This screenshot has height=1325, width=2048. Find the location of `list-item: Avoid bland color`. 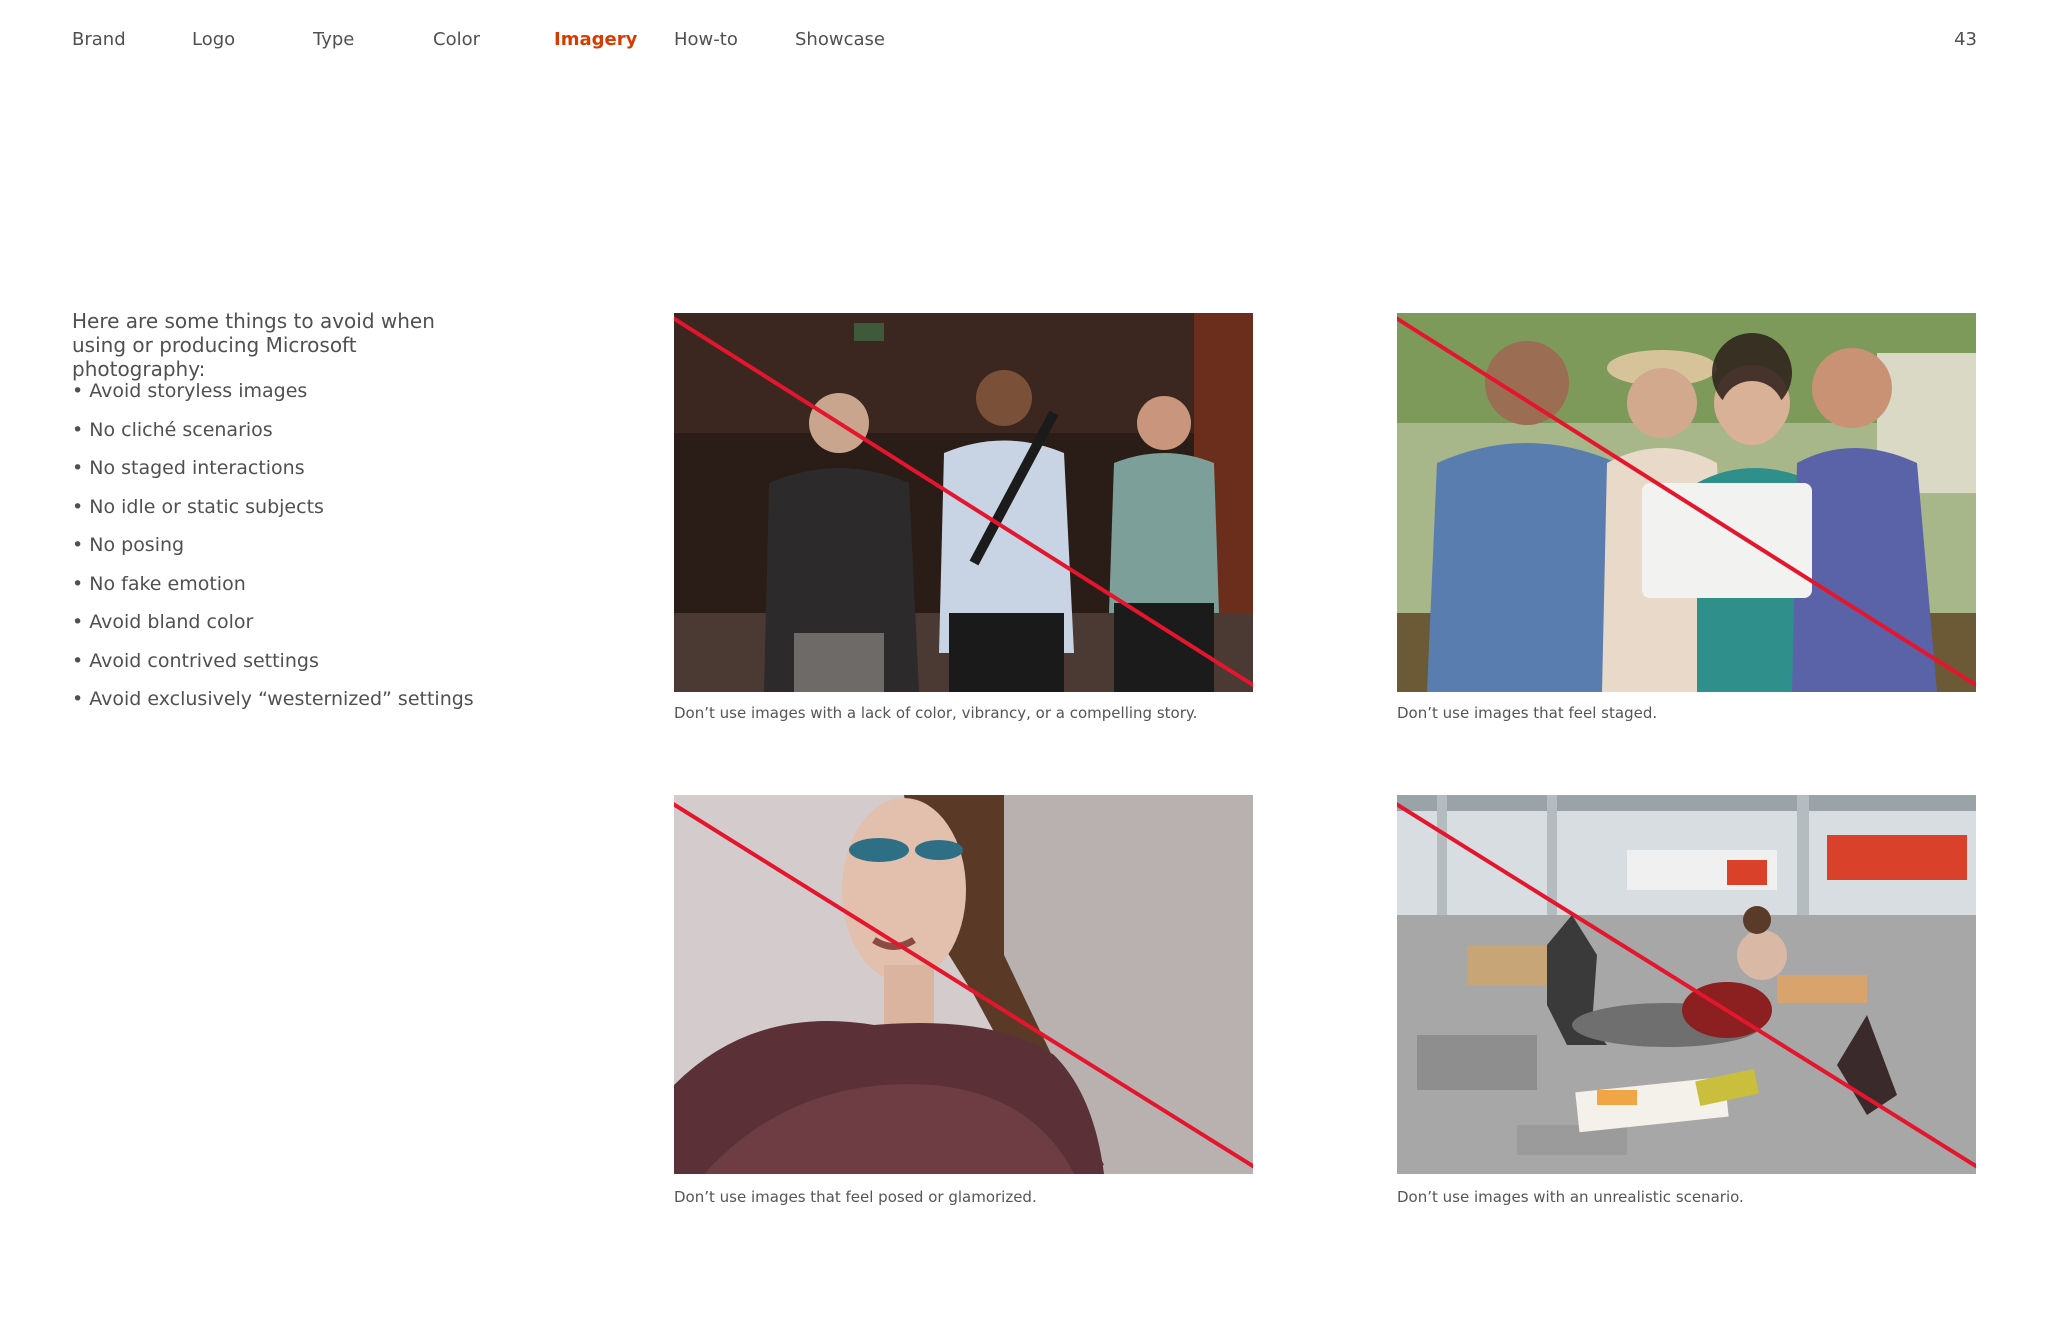

list-item: Avoid bland color is located at coordinates (273, 629).